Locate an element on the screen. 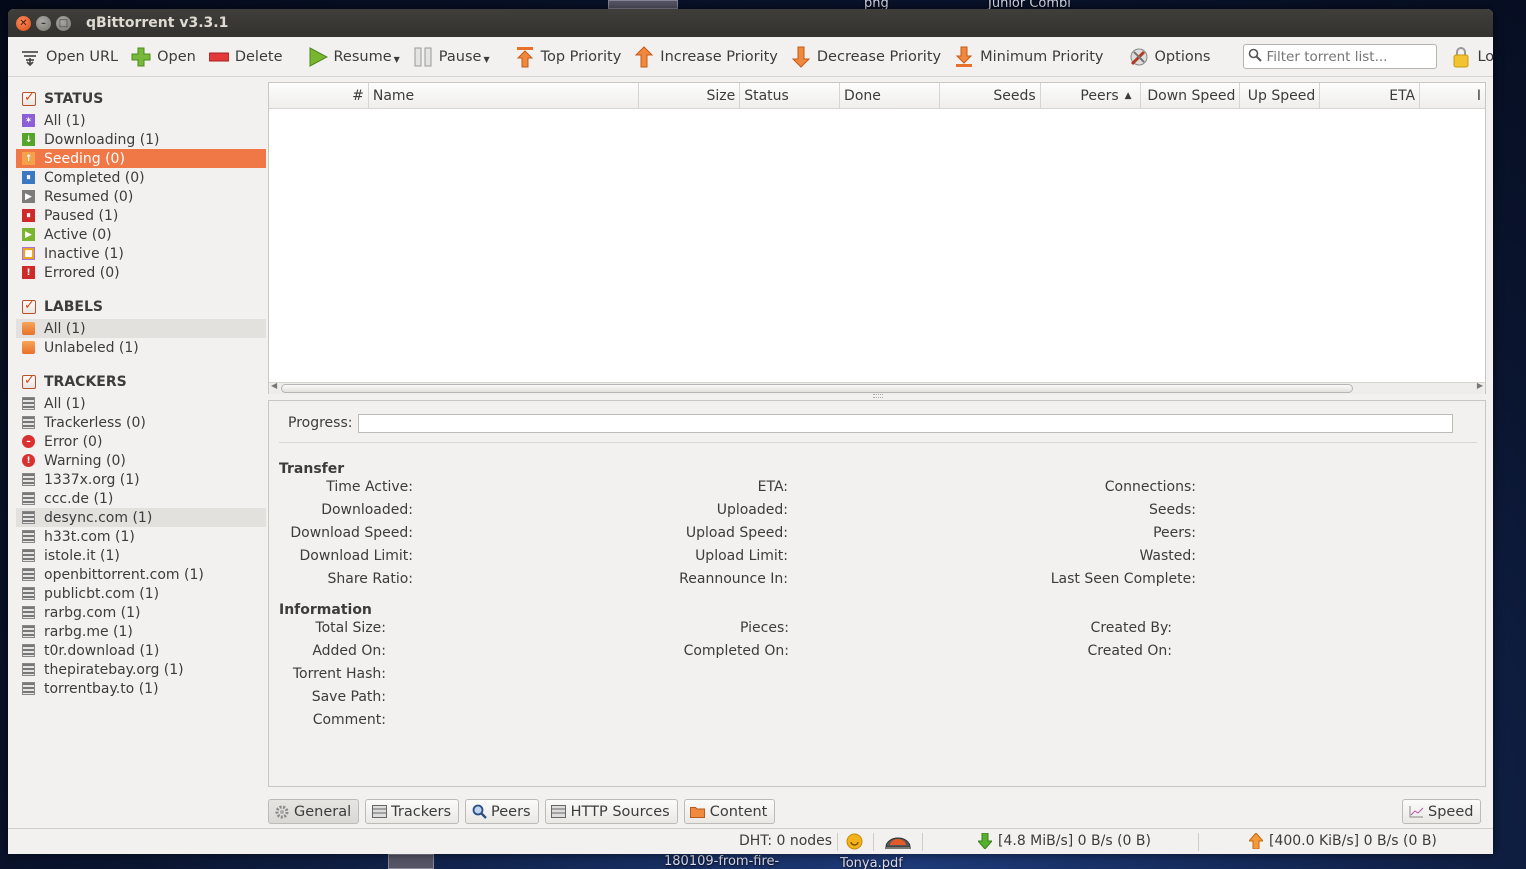  upload-speed-status: [400.0 KiB/s] 0 B/s (0 B) is located at coordinates (1343, 841).